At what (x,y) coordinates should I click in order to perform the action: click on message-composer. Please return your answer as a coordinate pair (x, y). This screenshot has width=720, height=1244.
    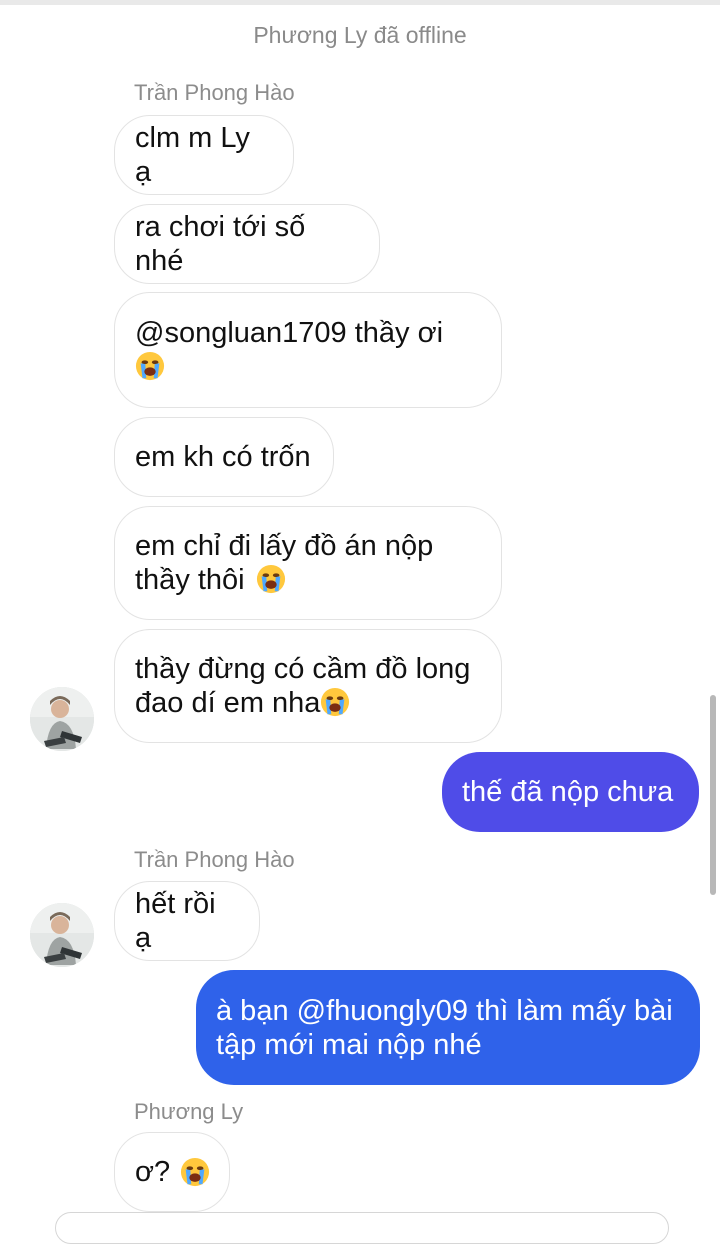
    Looking at the image, I should click on (362, 1228).